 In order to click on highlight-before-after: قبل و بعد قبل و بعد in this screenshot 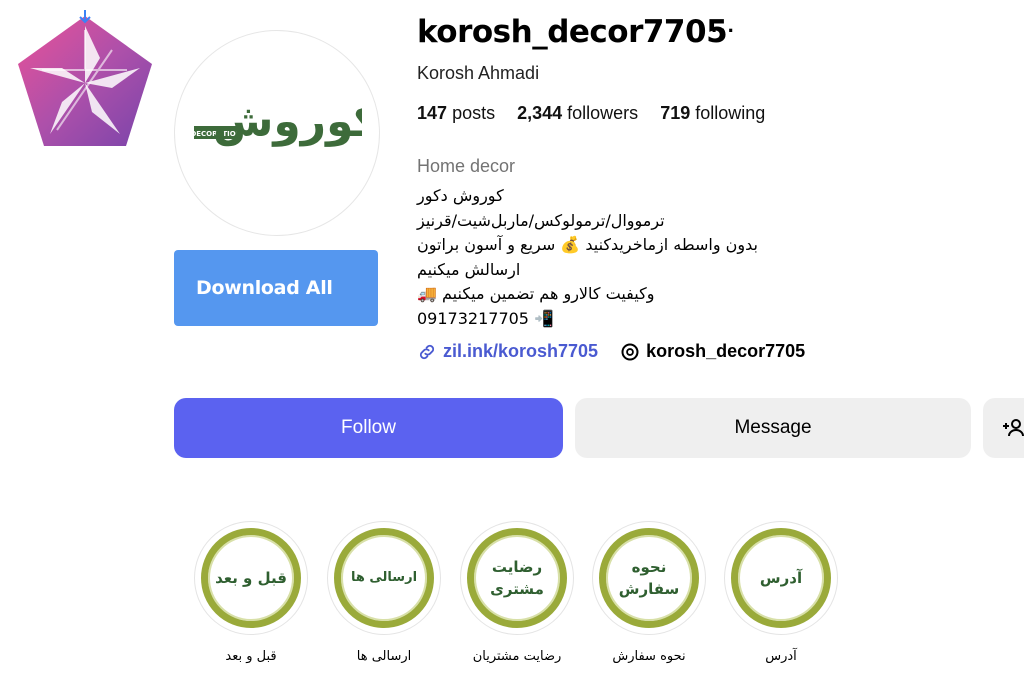, I will do `click(251, 592)`.